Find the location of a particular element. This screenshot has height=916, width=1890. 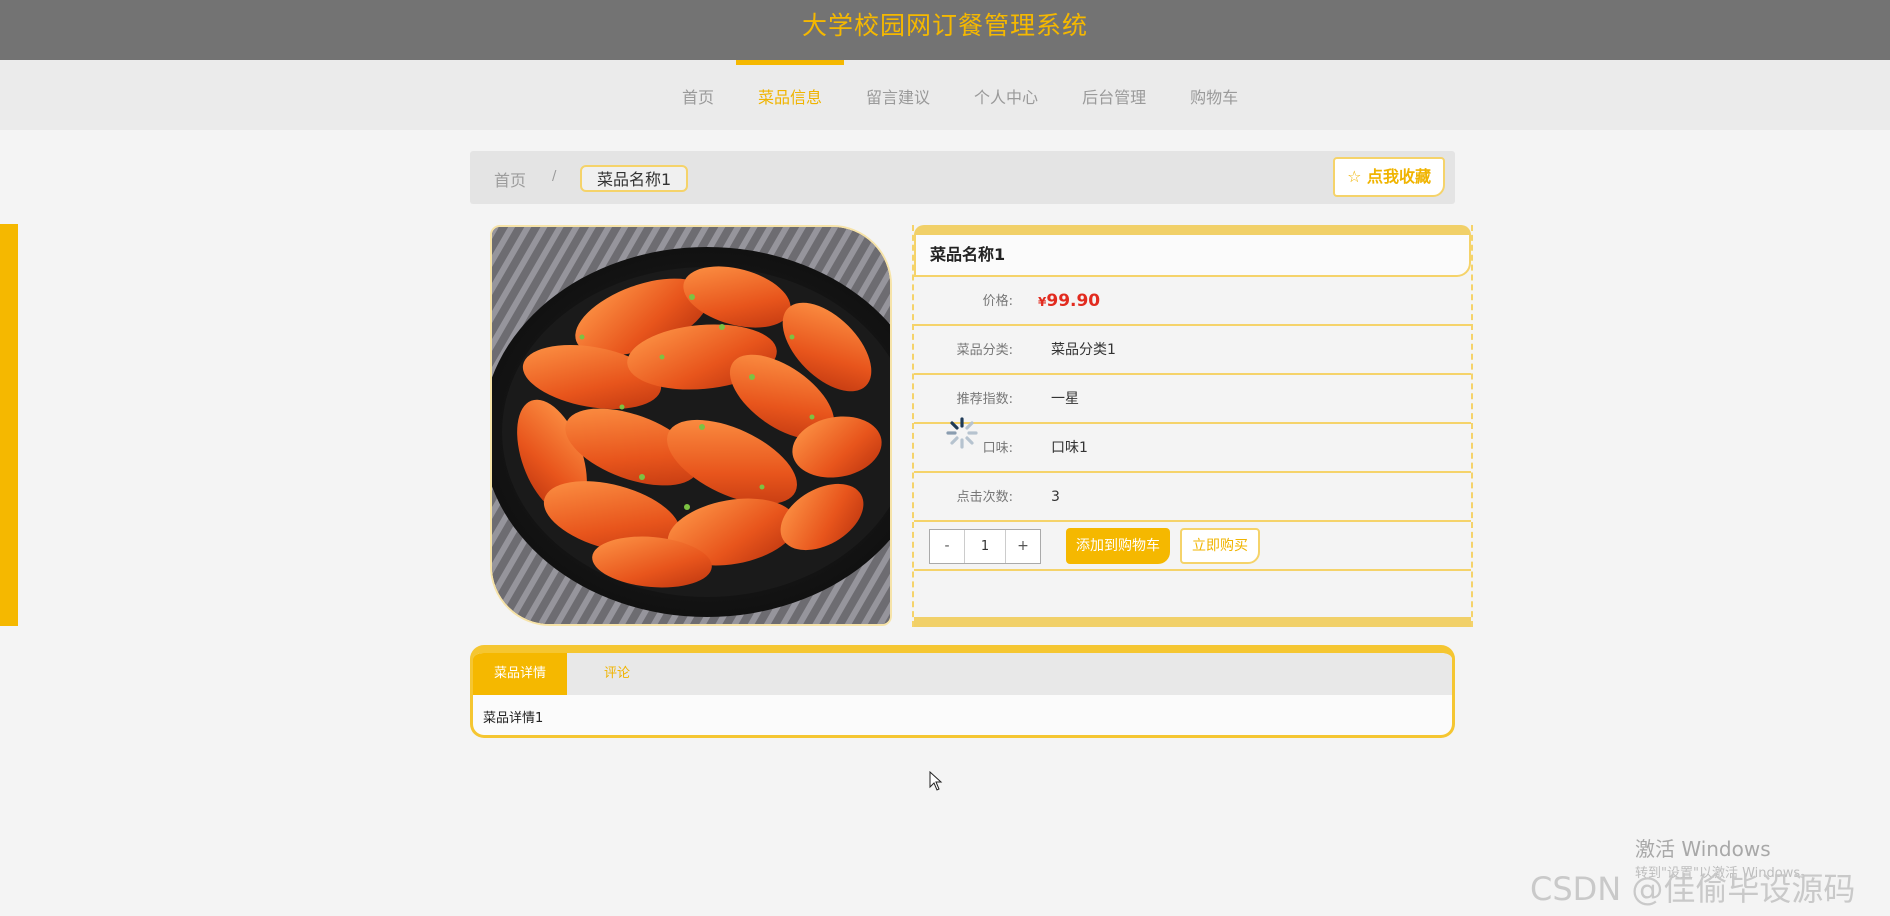

breadcrumb-home-link: 首页 is located at coordinates (510, 179).